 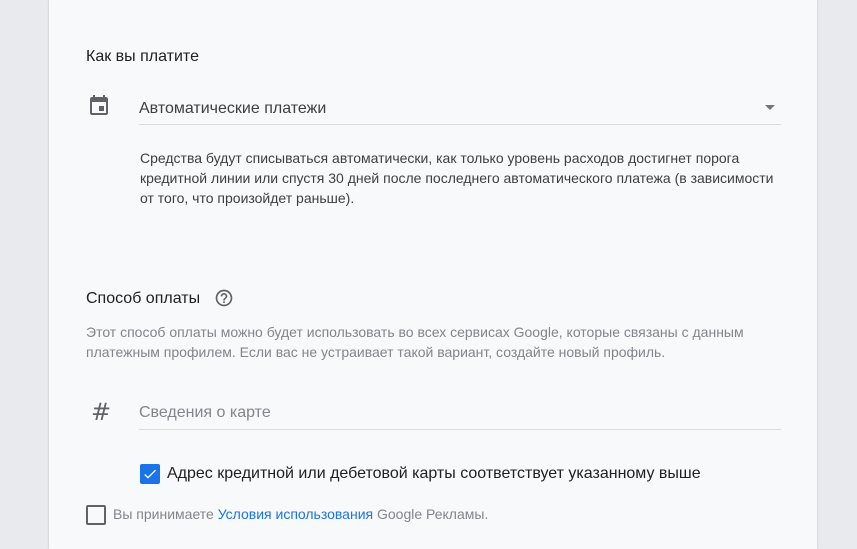 What do you see at coordinates (165, 514) in the screenshot?
I see `terms-prefix: Вы принимаете` at bounding box center [165, 514].